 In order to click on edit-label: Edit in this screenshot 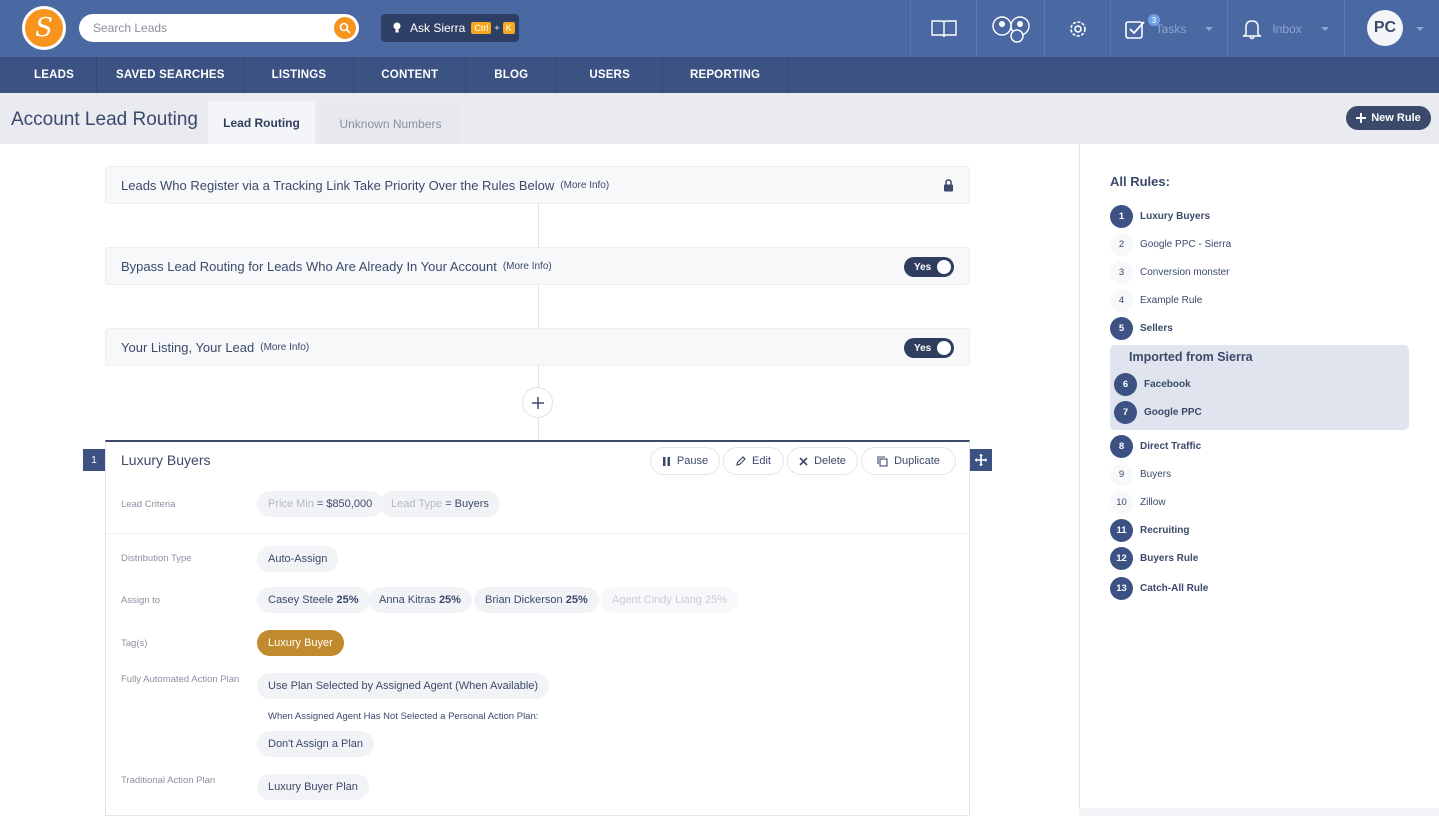, I will do `click(761, 461)`.